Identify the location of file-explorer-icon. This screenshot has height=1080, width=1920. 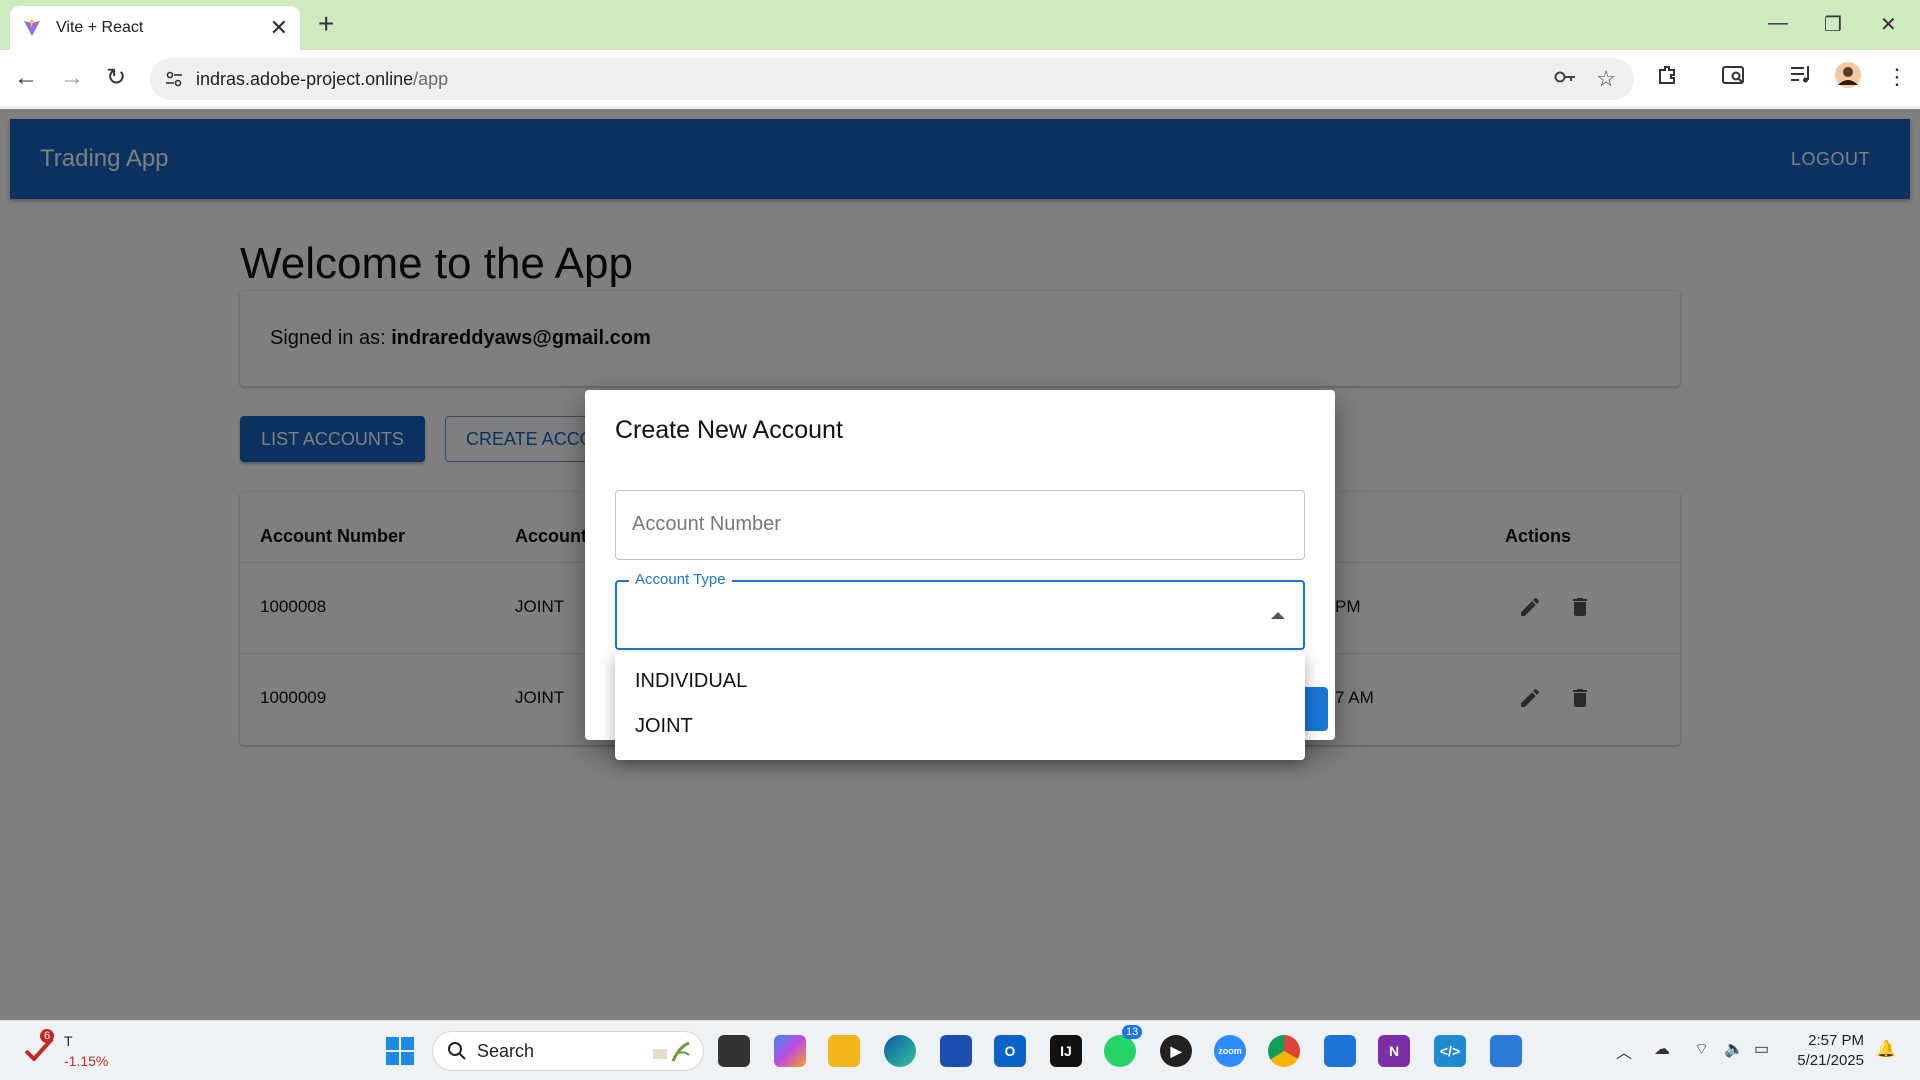
(844, 1051).